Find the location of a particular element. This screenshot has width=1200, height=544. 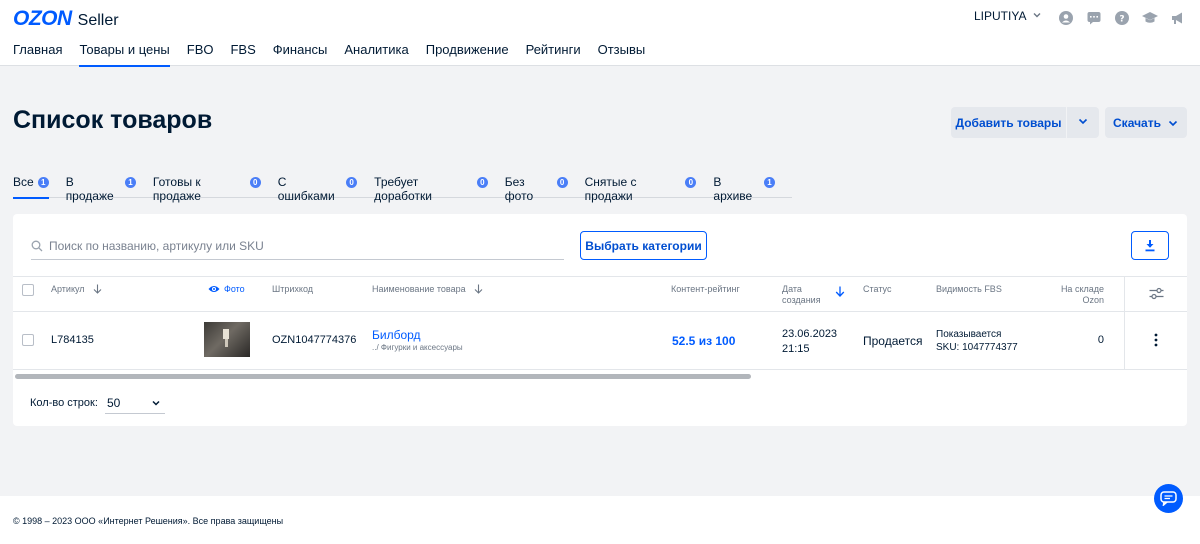

tab-removed-from-sale: Снятые с продажи 0 is located at coordinates (641, 187).